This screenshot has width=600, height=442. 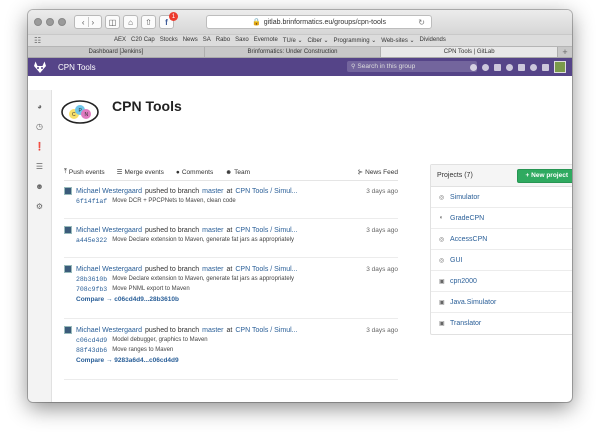 What do you see at coordinates (470, 52) in the screenshot?
I see `browser-tab: CPN Tools | GitLab` at bounding box center [470, 52].